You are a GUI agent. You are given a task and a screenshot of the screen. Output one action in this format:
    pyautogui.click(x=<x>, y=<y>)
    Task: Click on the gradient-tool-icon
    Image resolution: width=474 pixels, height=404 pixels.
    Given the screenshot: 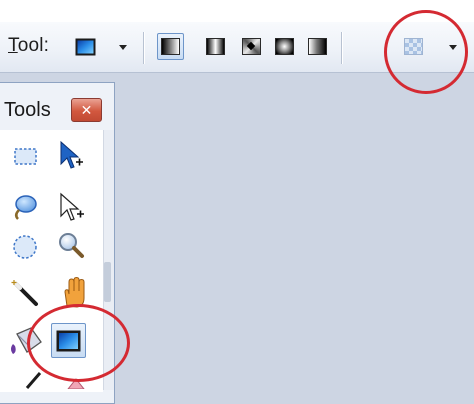 What is the action you would take?
    pyautogui.click(x=85, y=46)
    